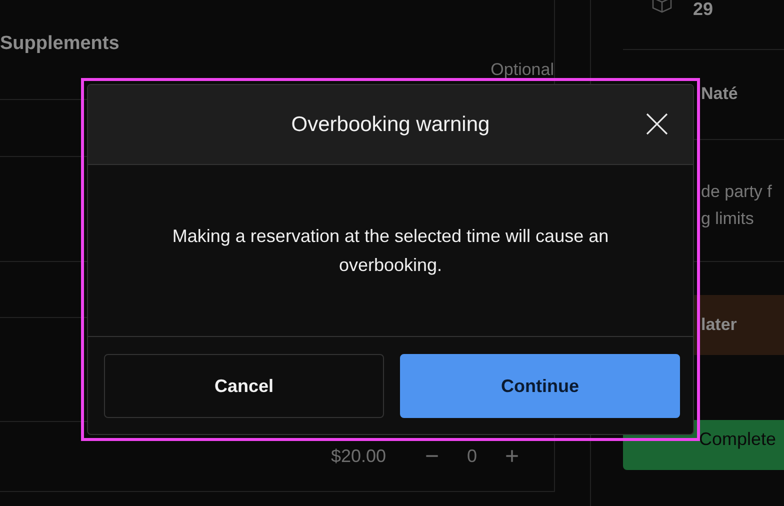 This screenshot has width=784, height=506. Describe the element at coordinates (432, 456) in the screenshot. I see `decrement-button: −` at that location.